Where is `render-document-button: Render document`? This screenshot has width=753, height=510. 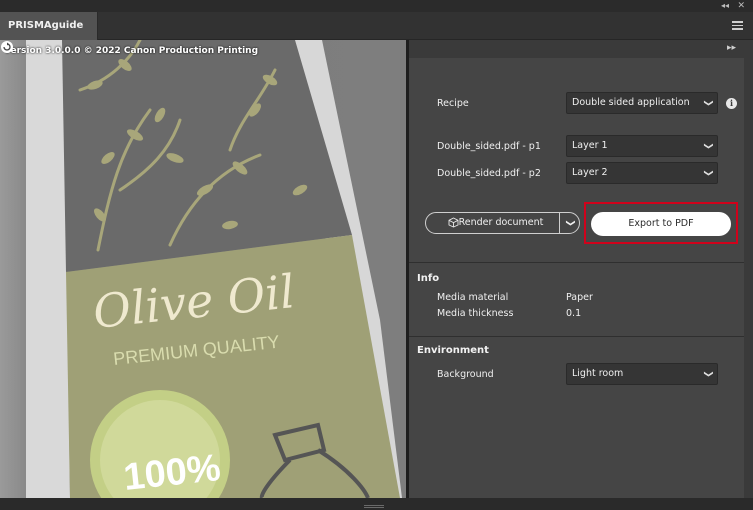
render-document-button: Render document is located at coordinates (495, 223).